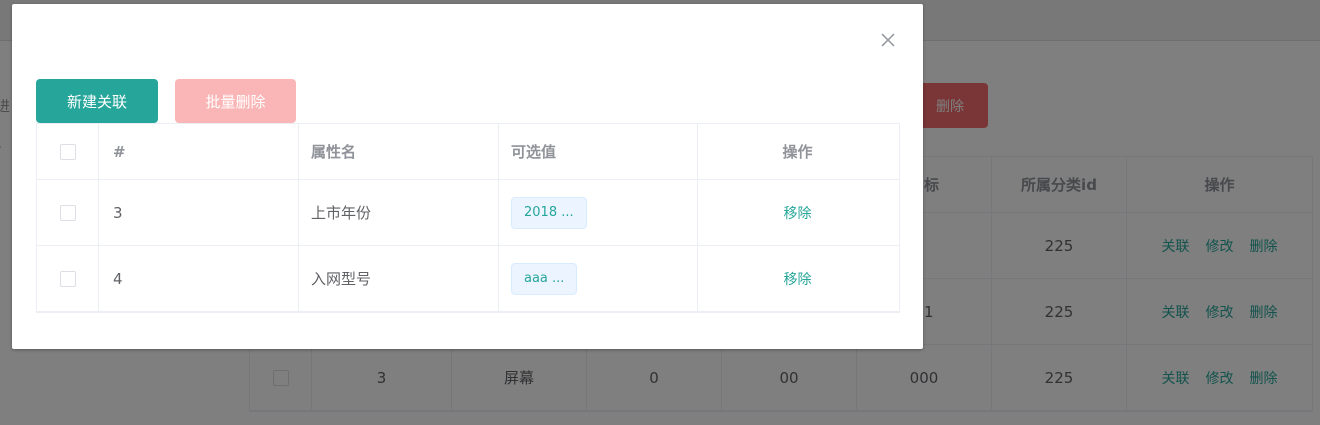 This screenshot has width=1320, height=425. I want to click on batch-delete-button: 批量删除, so click(235, 101).